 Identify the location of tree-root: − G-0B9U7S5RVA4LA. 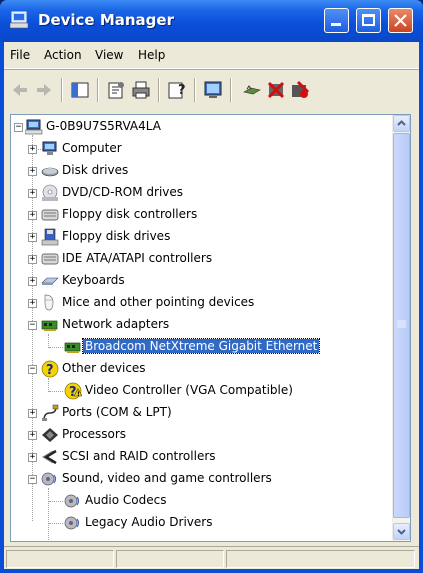
(201, 127).